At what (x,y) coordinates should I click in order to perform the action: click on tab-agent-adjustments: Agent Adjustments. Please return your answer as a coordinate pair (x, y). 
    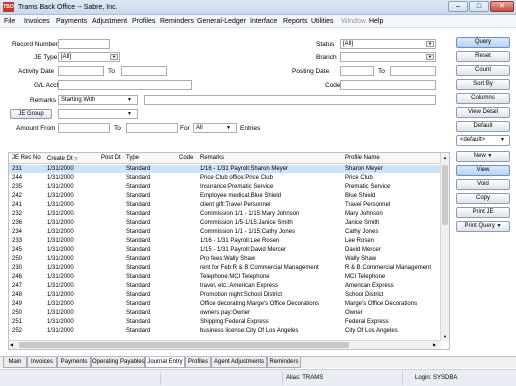
    Looking at the image, I should click on (239, 362).